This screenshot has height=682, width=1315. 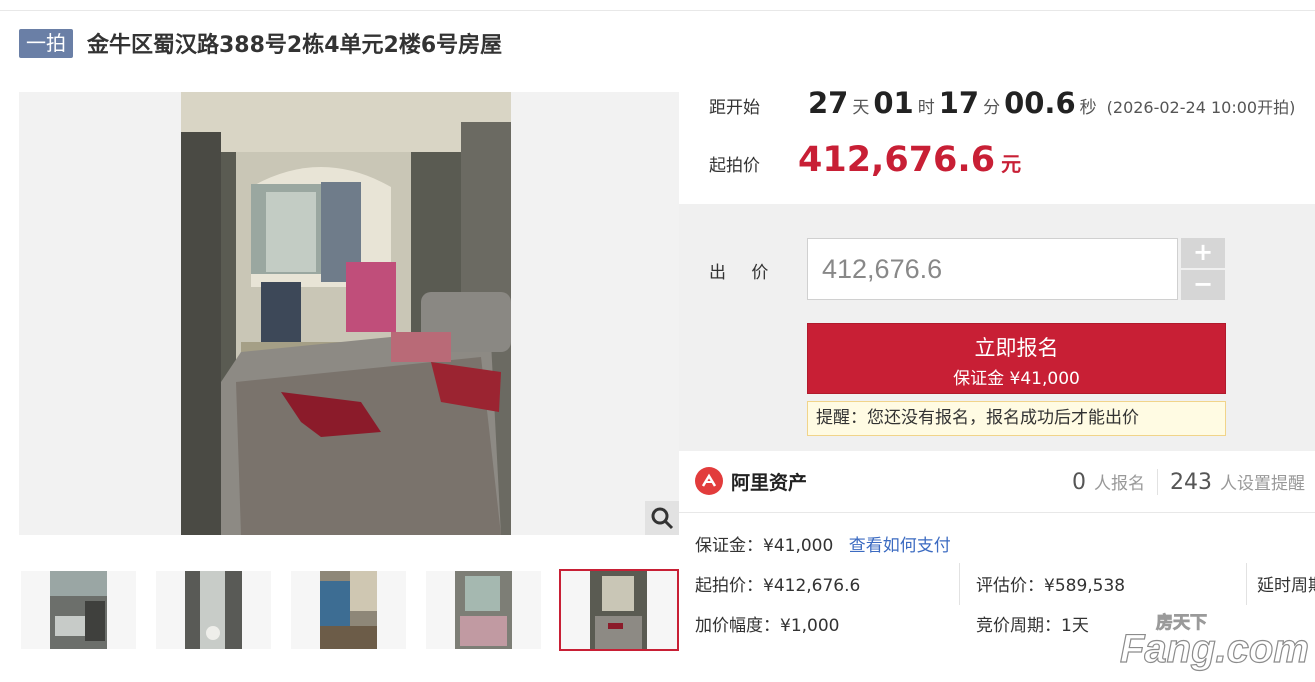 I want to click on thumbnail-5-selected, so click(x=619, y=610).